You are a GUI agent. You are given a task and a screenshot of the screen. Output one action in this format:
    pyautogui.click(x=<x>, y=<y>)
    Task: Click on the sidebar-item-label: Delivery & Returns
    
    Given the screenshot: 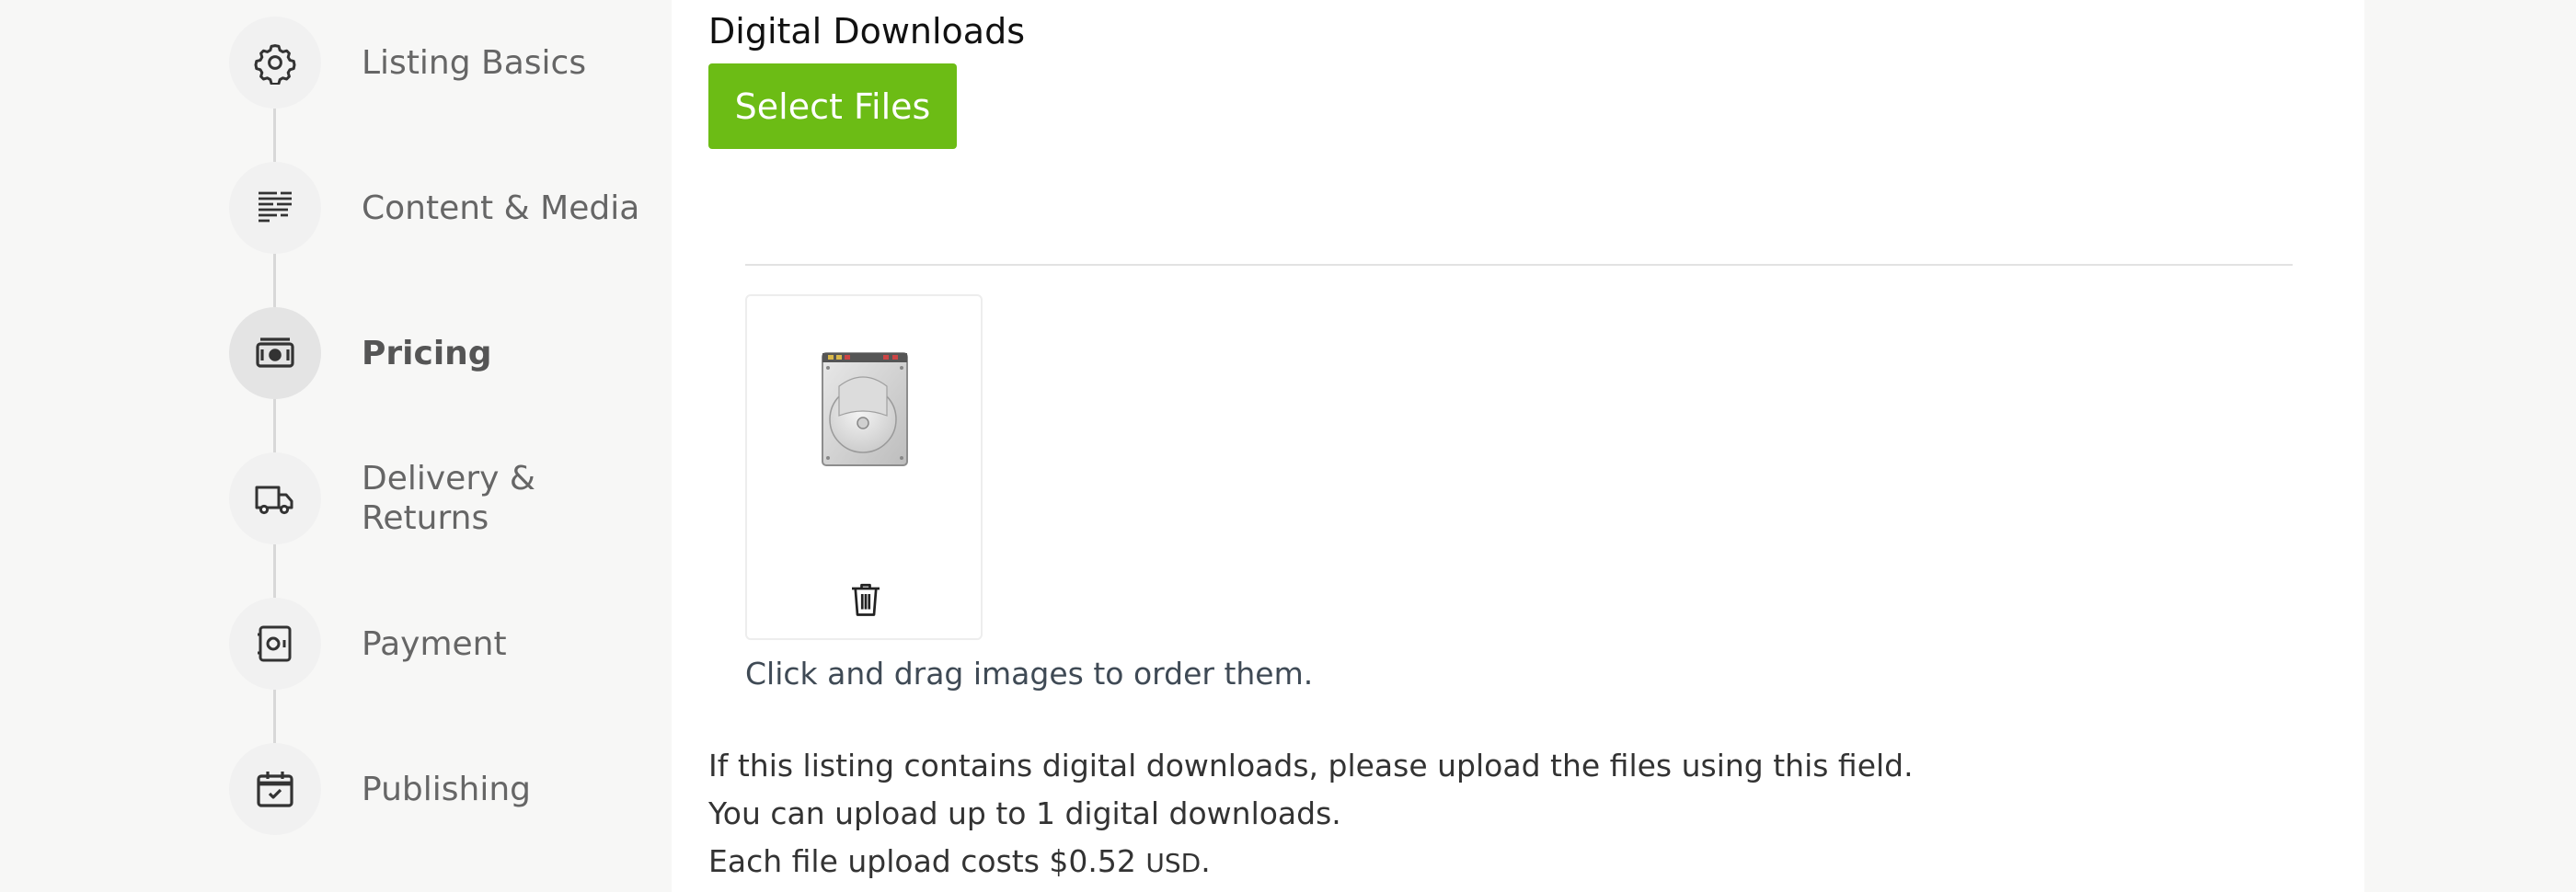 What is the action you would take?
    pyautogui.click(x=448, y=498)
    